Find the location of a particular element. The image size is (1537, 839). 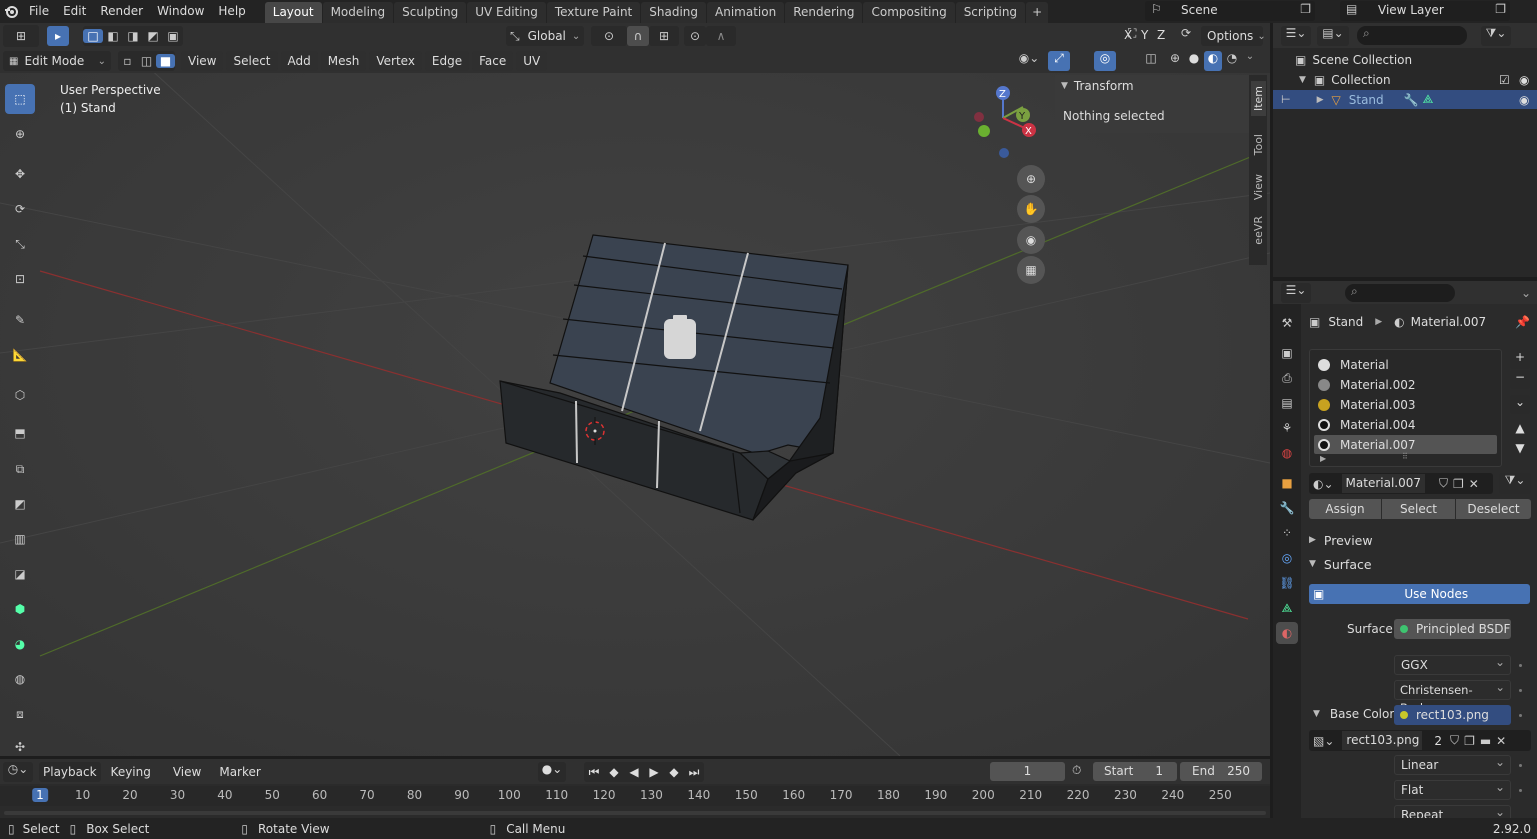

menu-render: Render is located at coordinates (121, 11).